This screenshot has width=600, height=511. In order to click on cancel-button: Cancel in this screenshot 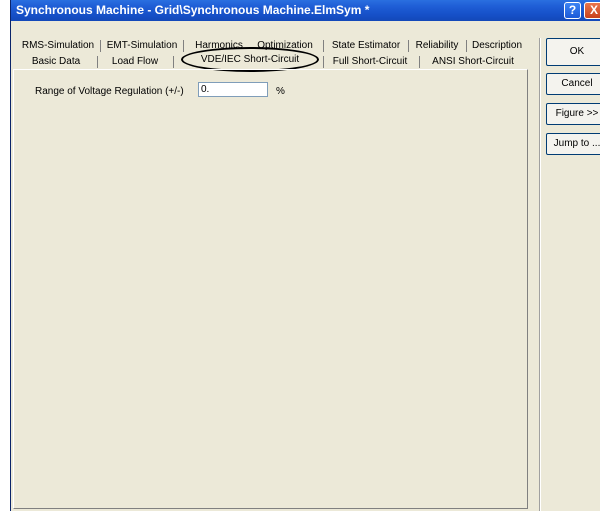, I will do `click(573, 84)`.